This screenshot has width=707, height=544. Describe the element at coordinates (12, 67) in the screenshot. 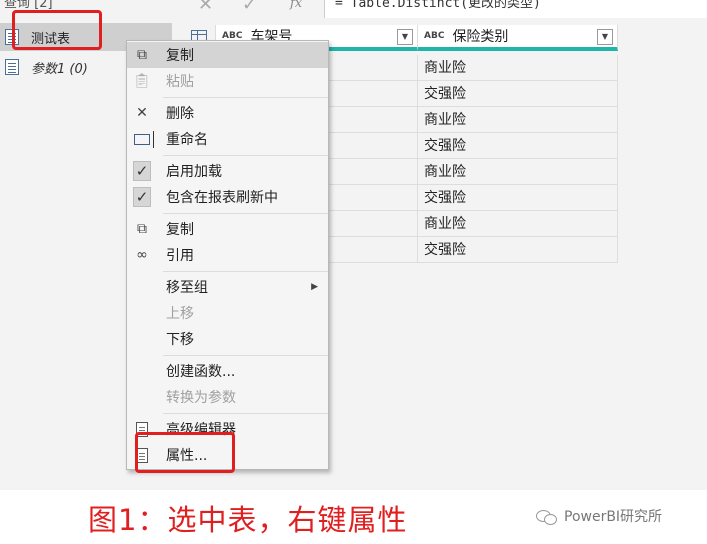

I see `parameter-icon` at that location.